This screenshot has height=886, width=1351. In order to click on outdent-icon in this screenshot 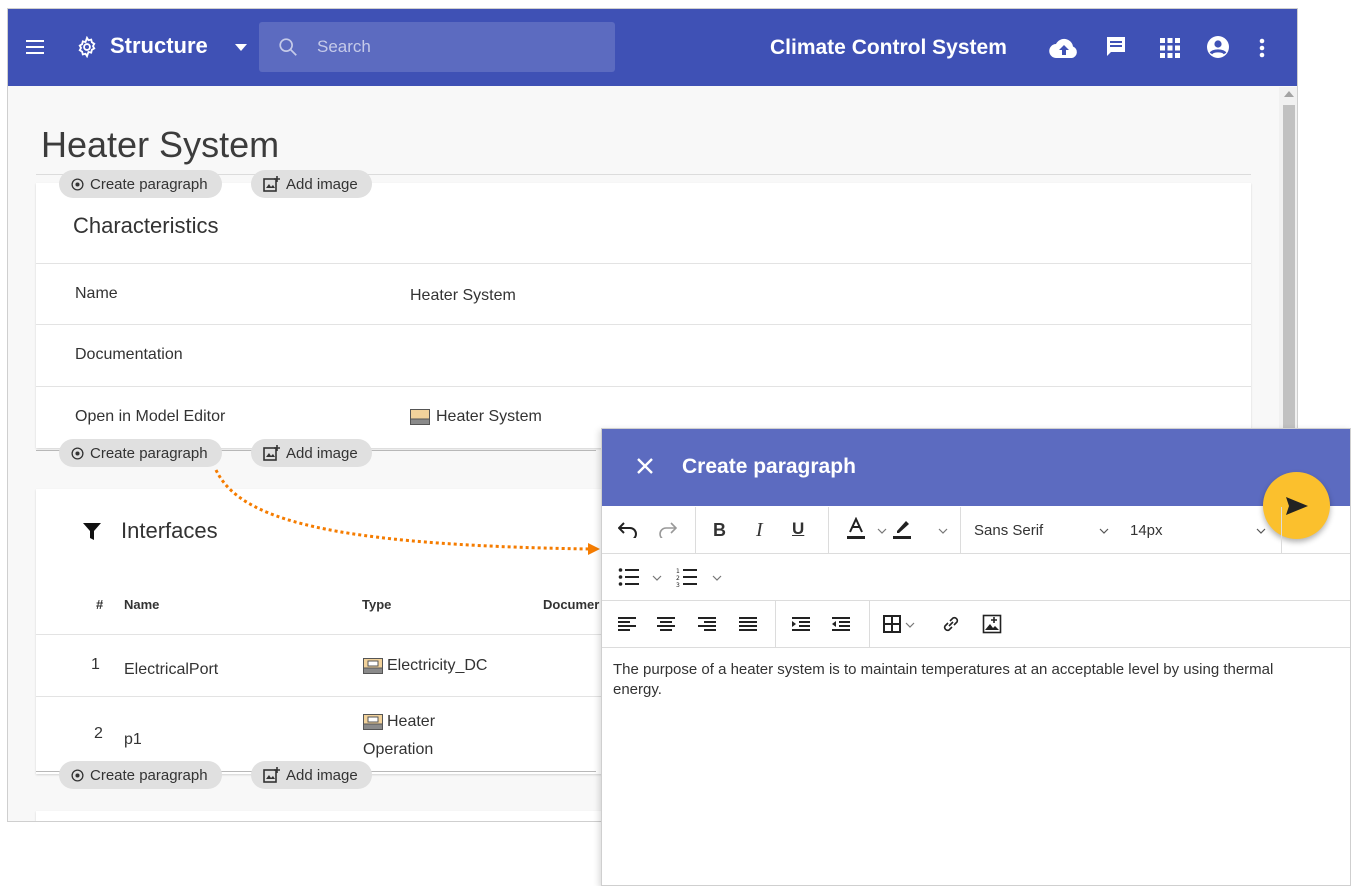, I will do `click(841, 624)`.